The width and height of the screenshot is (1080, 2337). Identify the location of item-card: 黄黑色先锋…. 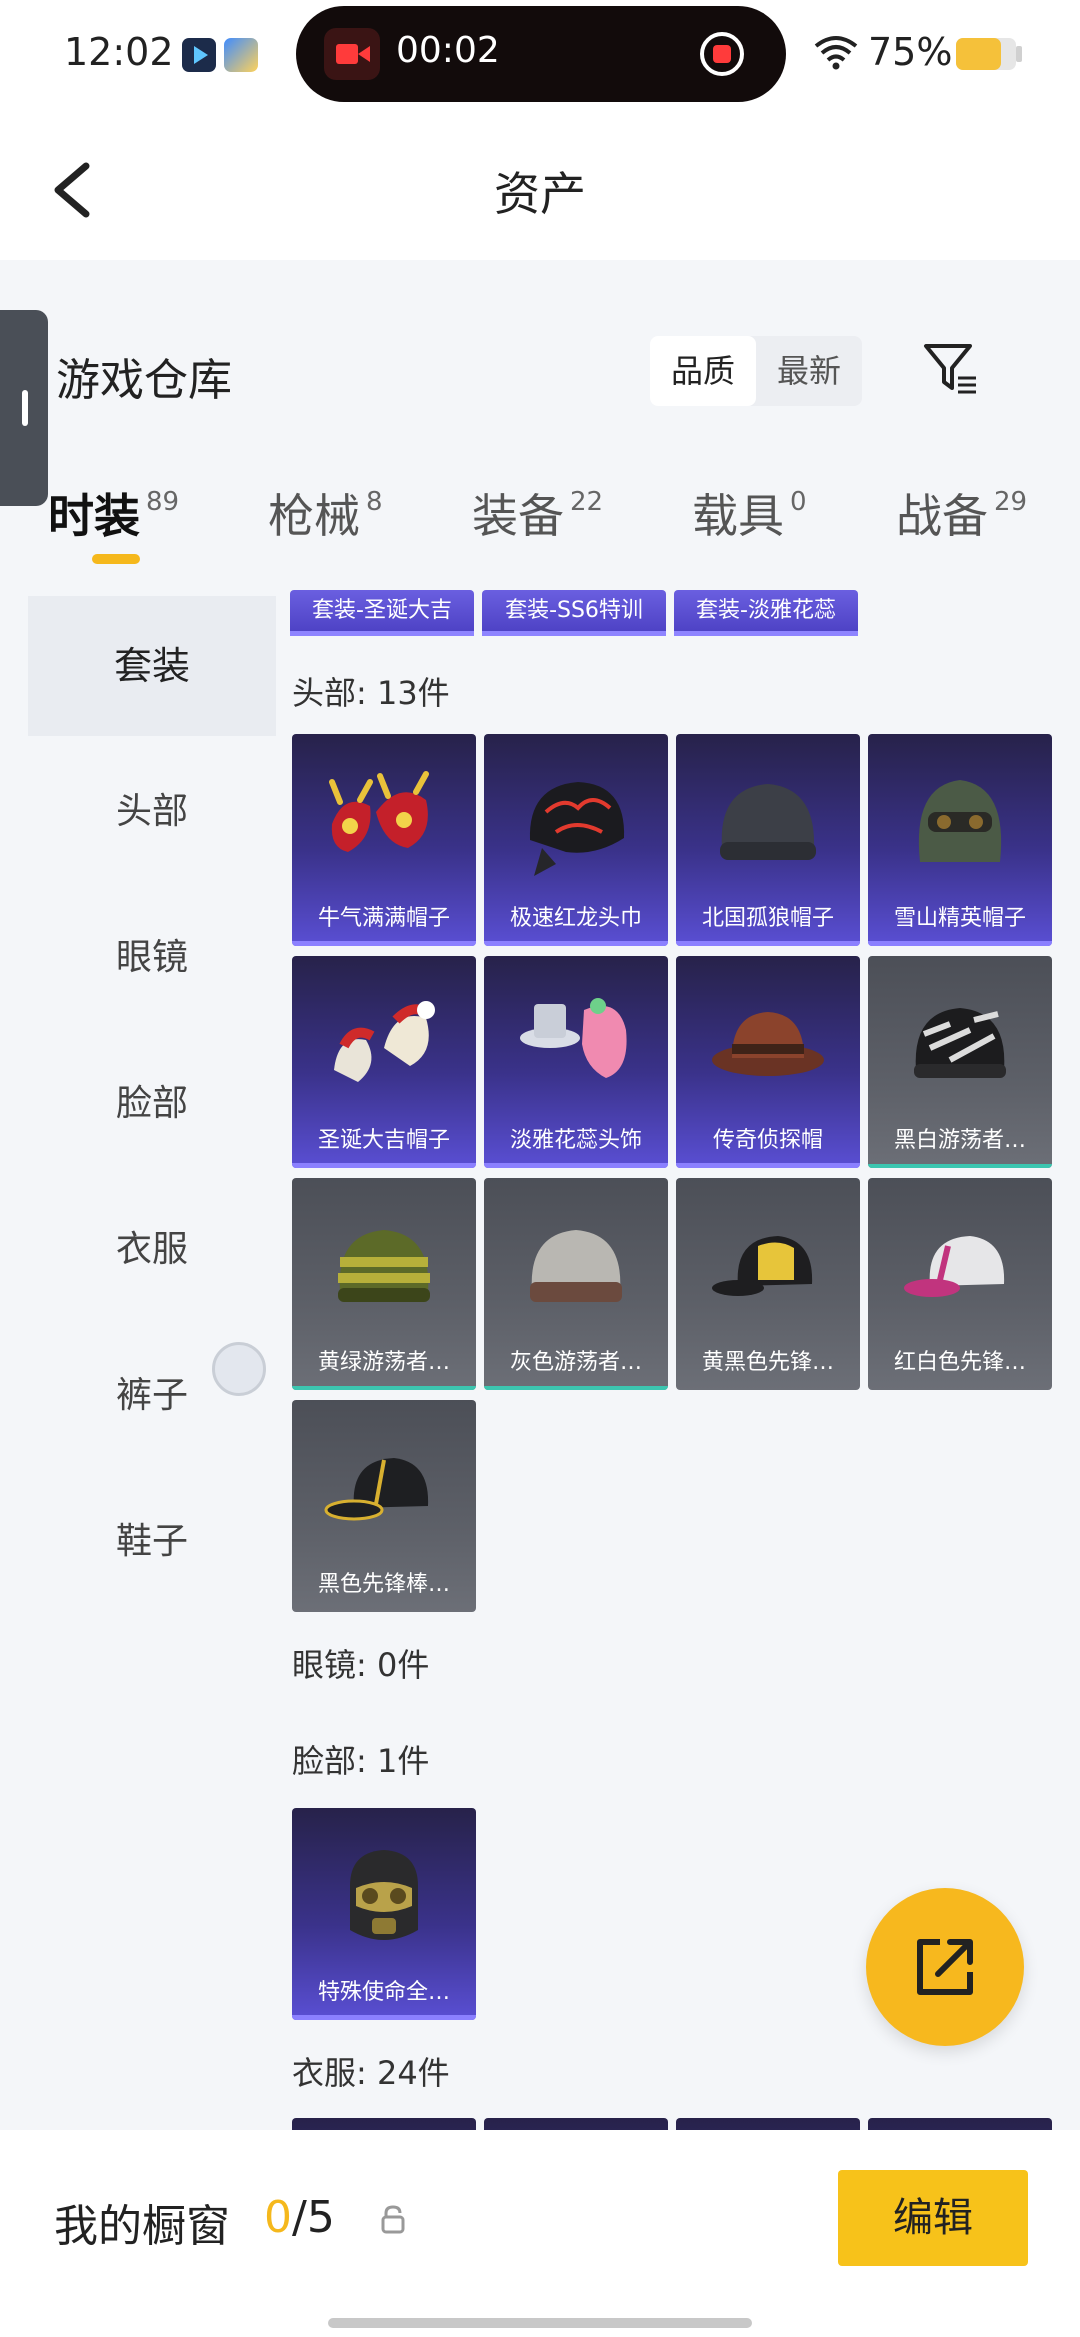
(768, 1284).